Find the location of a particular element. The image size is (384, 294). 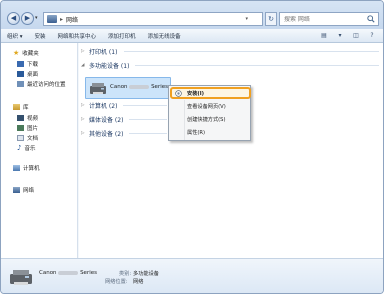

group-label: 计算机 (2) is located at coordinates (103, 106).